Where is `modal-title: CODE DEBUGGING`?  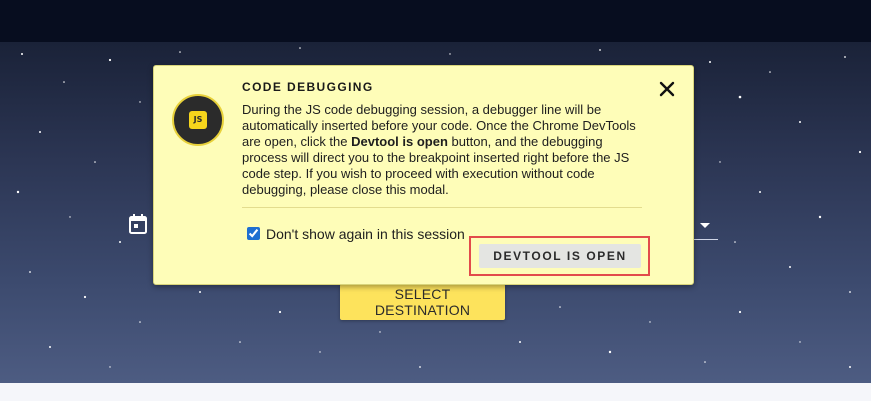 modal-title: CODE DEBUGGING is located at coordinates (308, 87).